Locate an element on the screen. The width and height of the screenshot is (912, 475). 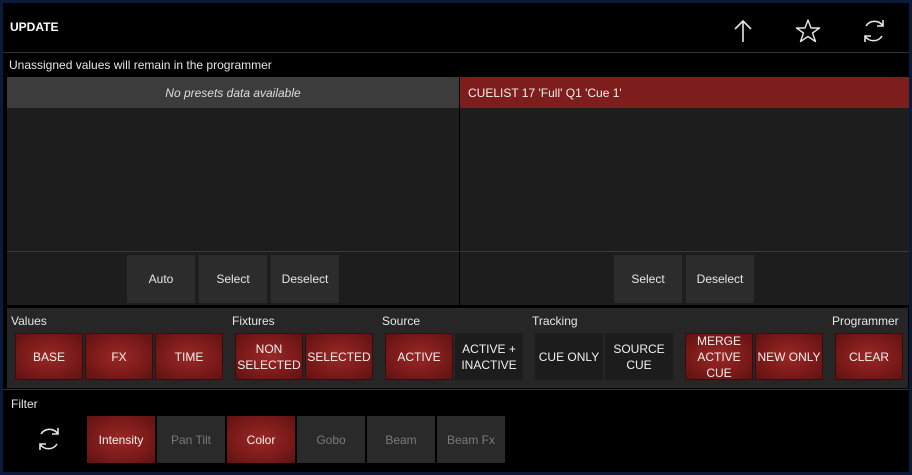
cuelist-select-button: Select is located at coordinates (648, 279).